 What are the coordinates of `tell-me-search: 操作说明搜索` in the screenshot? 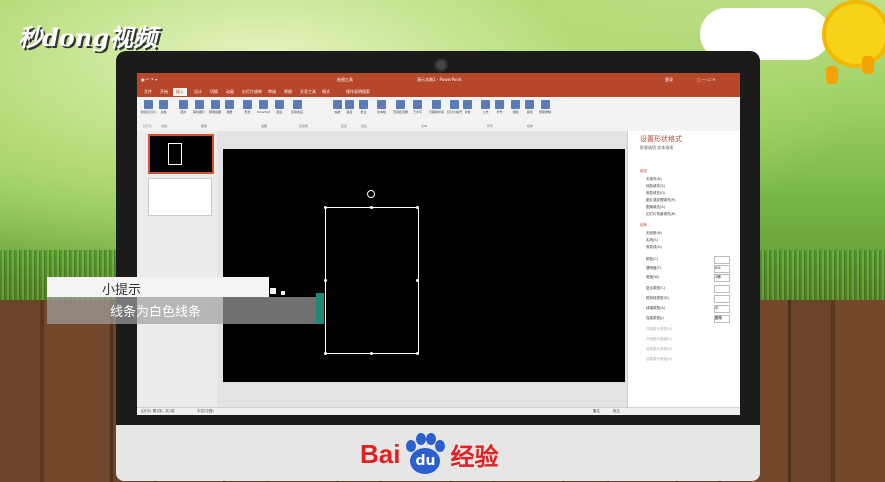 It's located at (358, 92).